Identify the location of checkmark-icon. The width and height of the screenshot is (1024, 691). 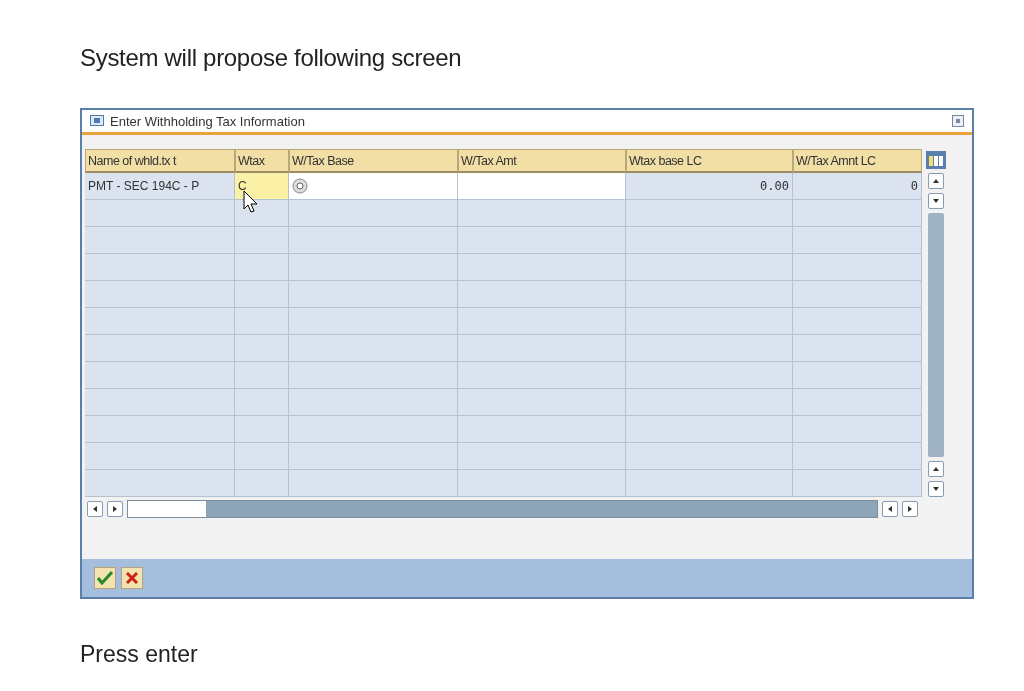
(105, 578).